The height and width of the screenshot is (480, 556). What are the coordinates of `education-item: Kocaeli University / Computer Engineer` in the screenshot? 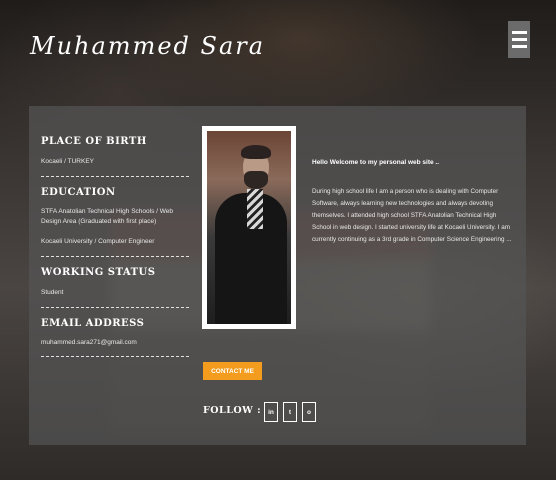 It's located at (98, 241).